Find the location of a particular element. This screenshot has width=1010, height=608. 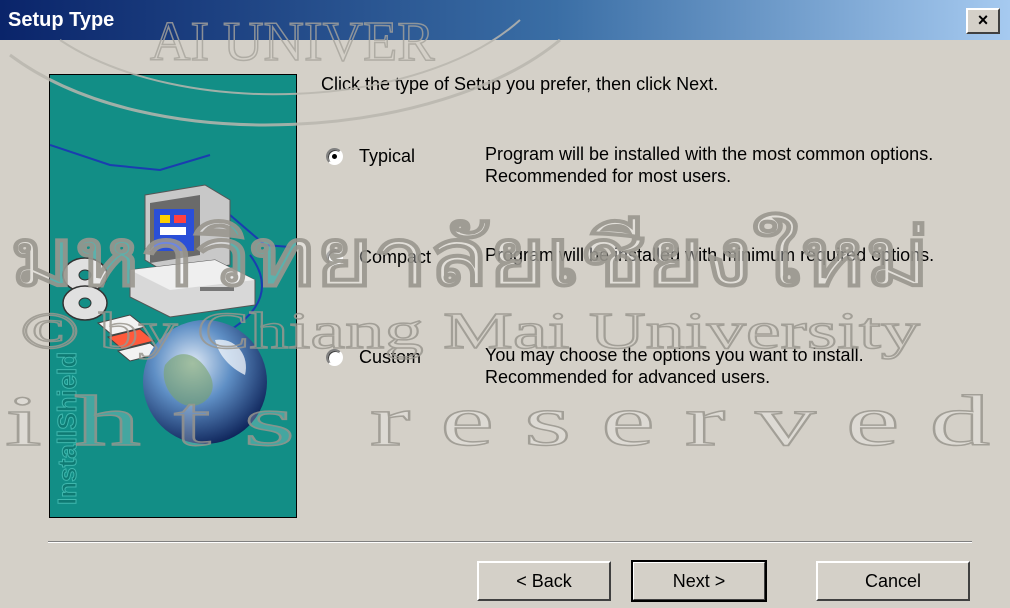

close-icon: × is located at coordinates (983, 20).